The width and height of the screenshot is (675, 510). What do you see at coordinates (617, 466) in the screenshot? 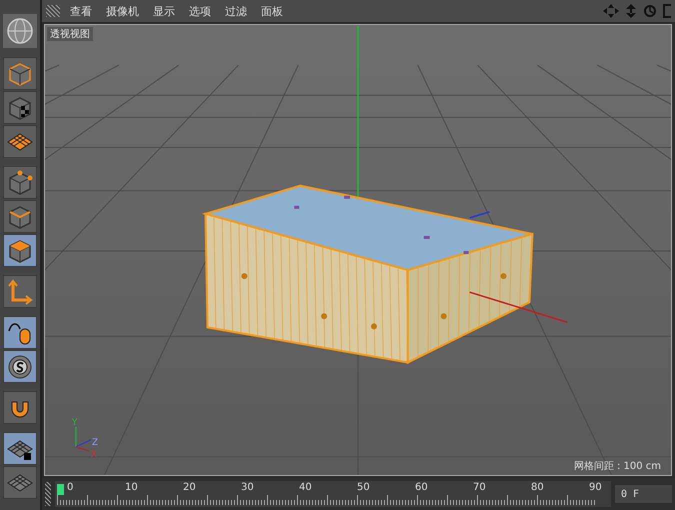
I see `grid-spacing-text: 网格间距 : 100 cm` at bounding box center [617, 466].